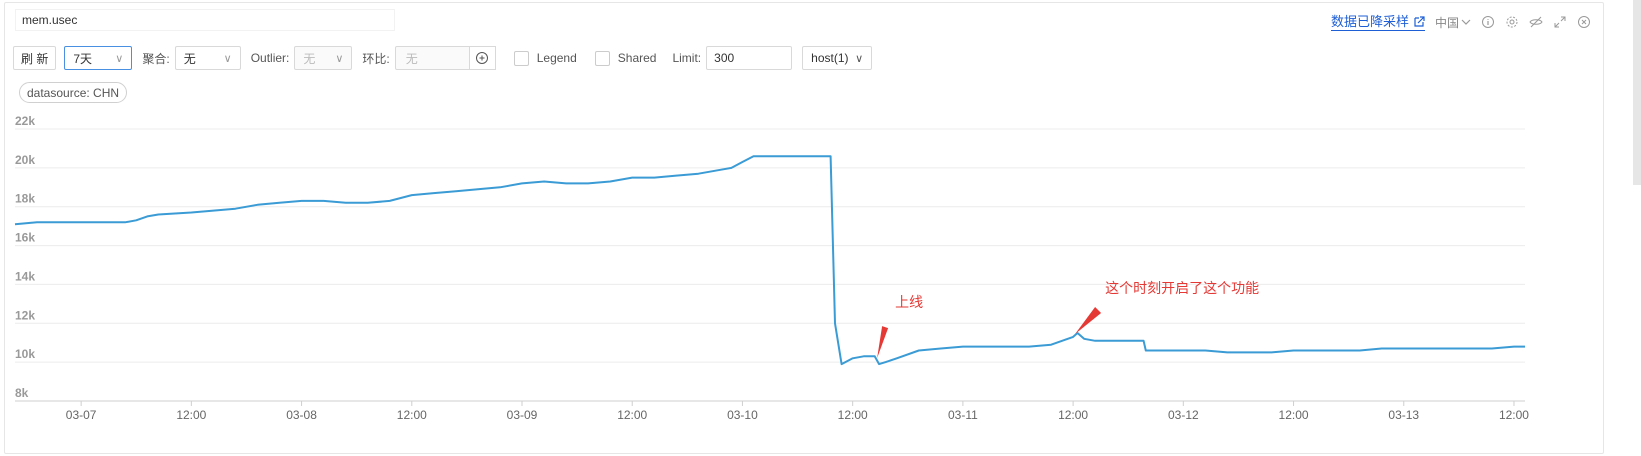 The image size is (1641, 456). What do you see at coordinates (963, 415) in the screenshot?
I see `x-tick-label: 03-11` at bounding box center [963, 415].